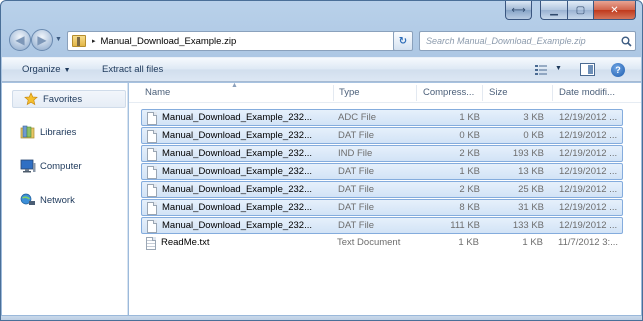 The height and width of the screenshot is (321, 643). Describe the element at coordinates (587, 69) in the screenshot. I see `preview-pane-icon` at that location.